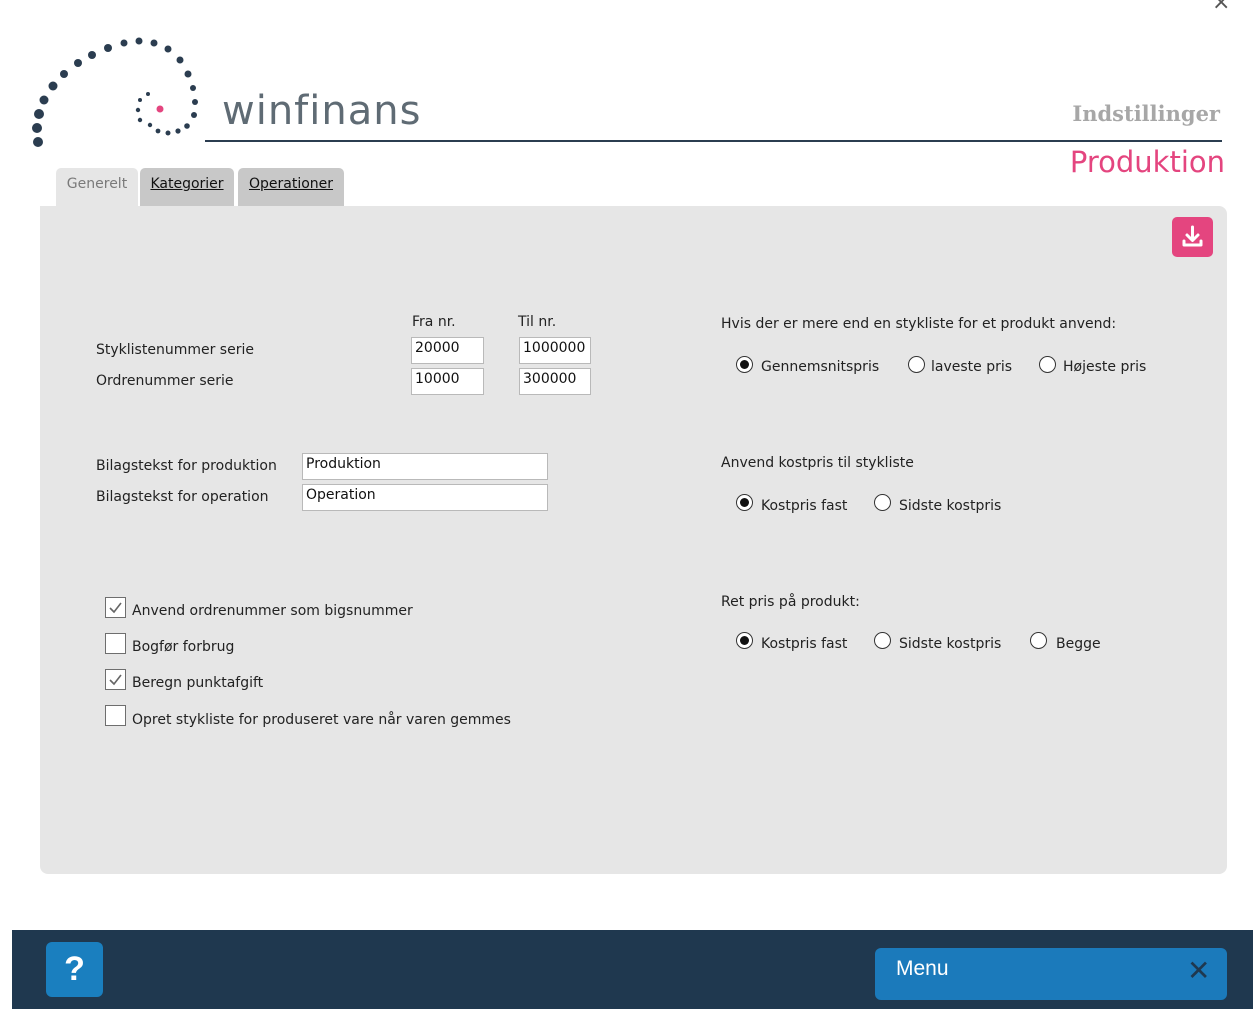  Describe the element at coordinates (115, 643) in the screenshot. I see `checkbox-post-consumption` at that location.